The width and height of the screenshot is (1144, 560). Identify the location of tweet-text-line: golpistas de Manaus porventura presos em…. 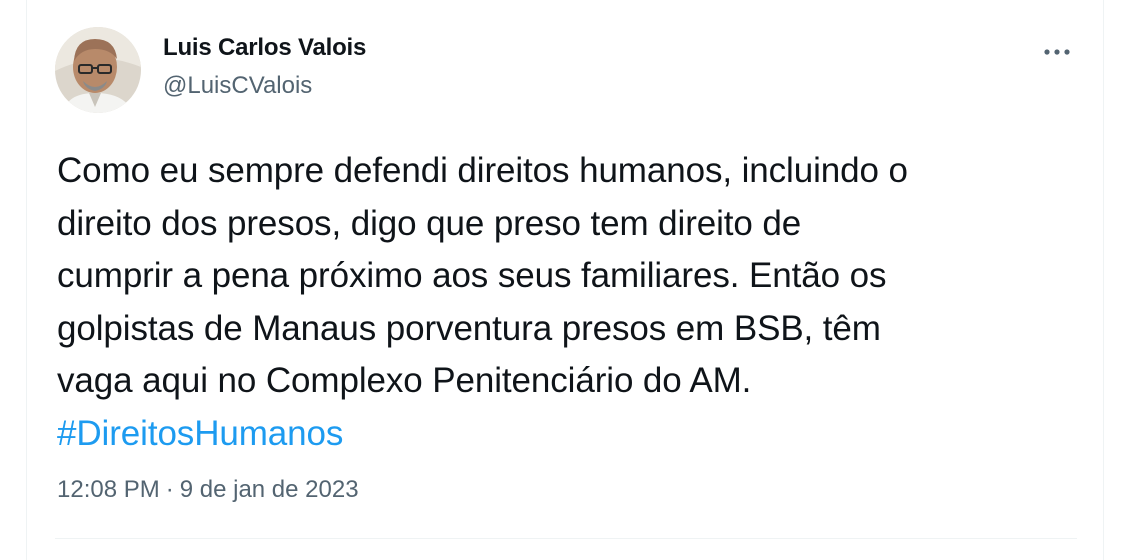
(469, 328).